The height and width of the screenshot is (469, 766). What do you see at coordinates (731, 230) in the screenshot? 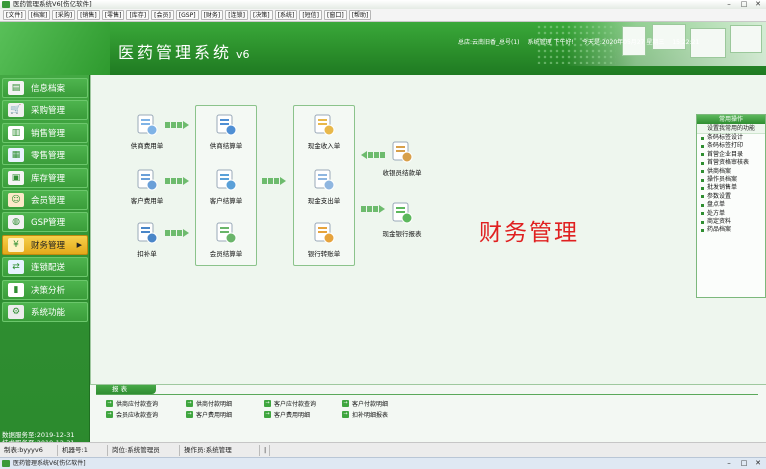
I see `quick-action-item: 药品档案` at bounding box center [731, 230].